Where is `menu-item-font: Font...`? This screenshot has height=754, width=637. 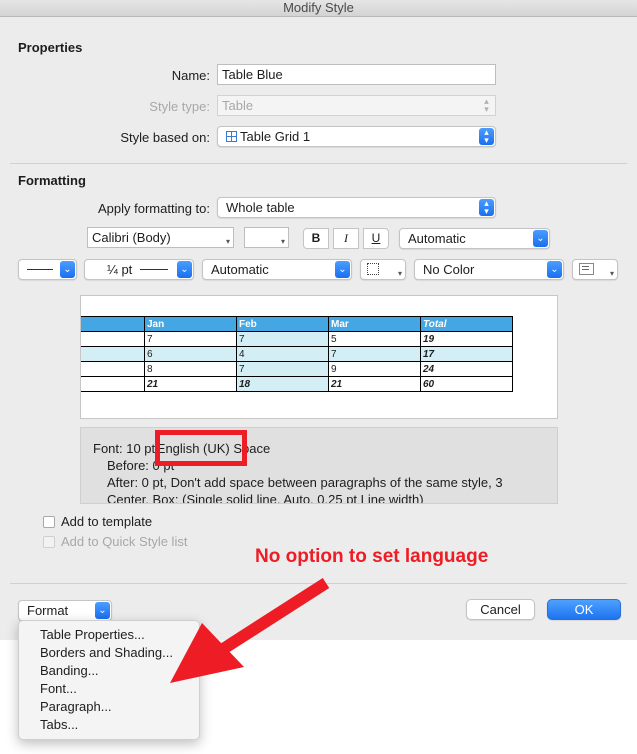 menu-item-font: Font... is located at coordinates (58, 688).